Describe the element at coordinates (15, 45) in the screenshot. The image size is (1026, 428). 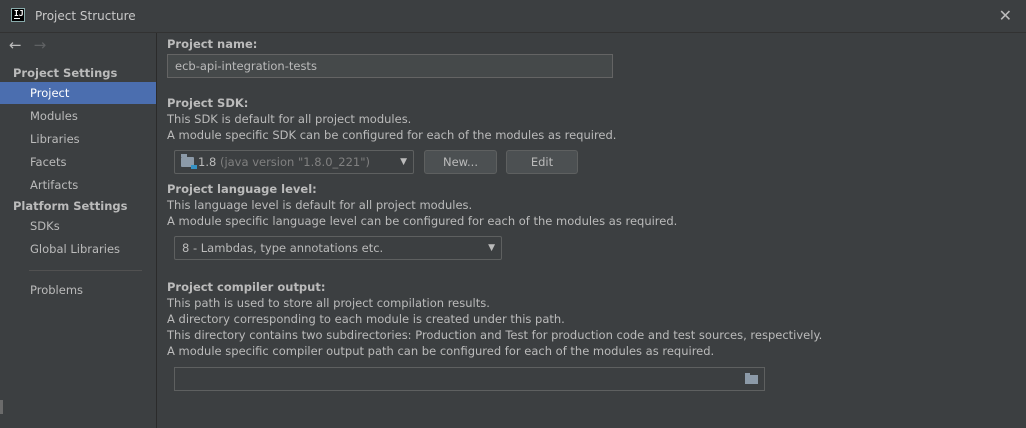
I see `back-arrow-icon: ←` at that location.